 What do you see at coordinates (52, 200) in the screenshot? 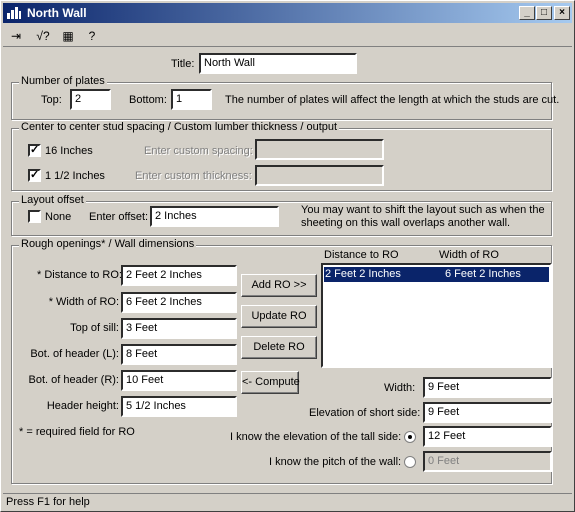
I see `layout-offset-group-title: Layout offset` at bounding box center [52, 200].